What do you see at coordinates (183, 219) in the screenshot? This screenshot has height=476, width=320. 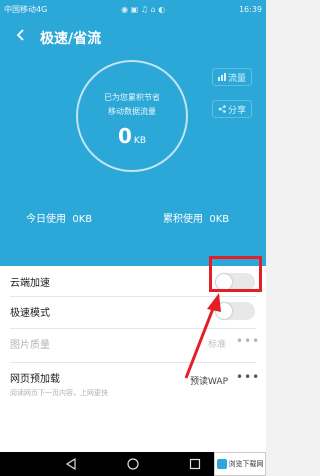 I see `total-usage-label: 累积使用` at bounding box center [183, 219].